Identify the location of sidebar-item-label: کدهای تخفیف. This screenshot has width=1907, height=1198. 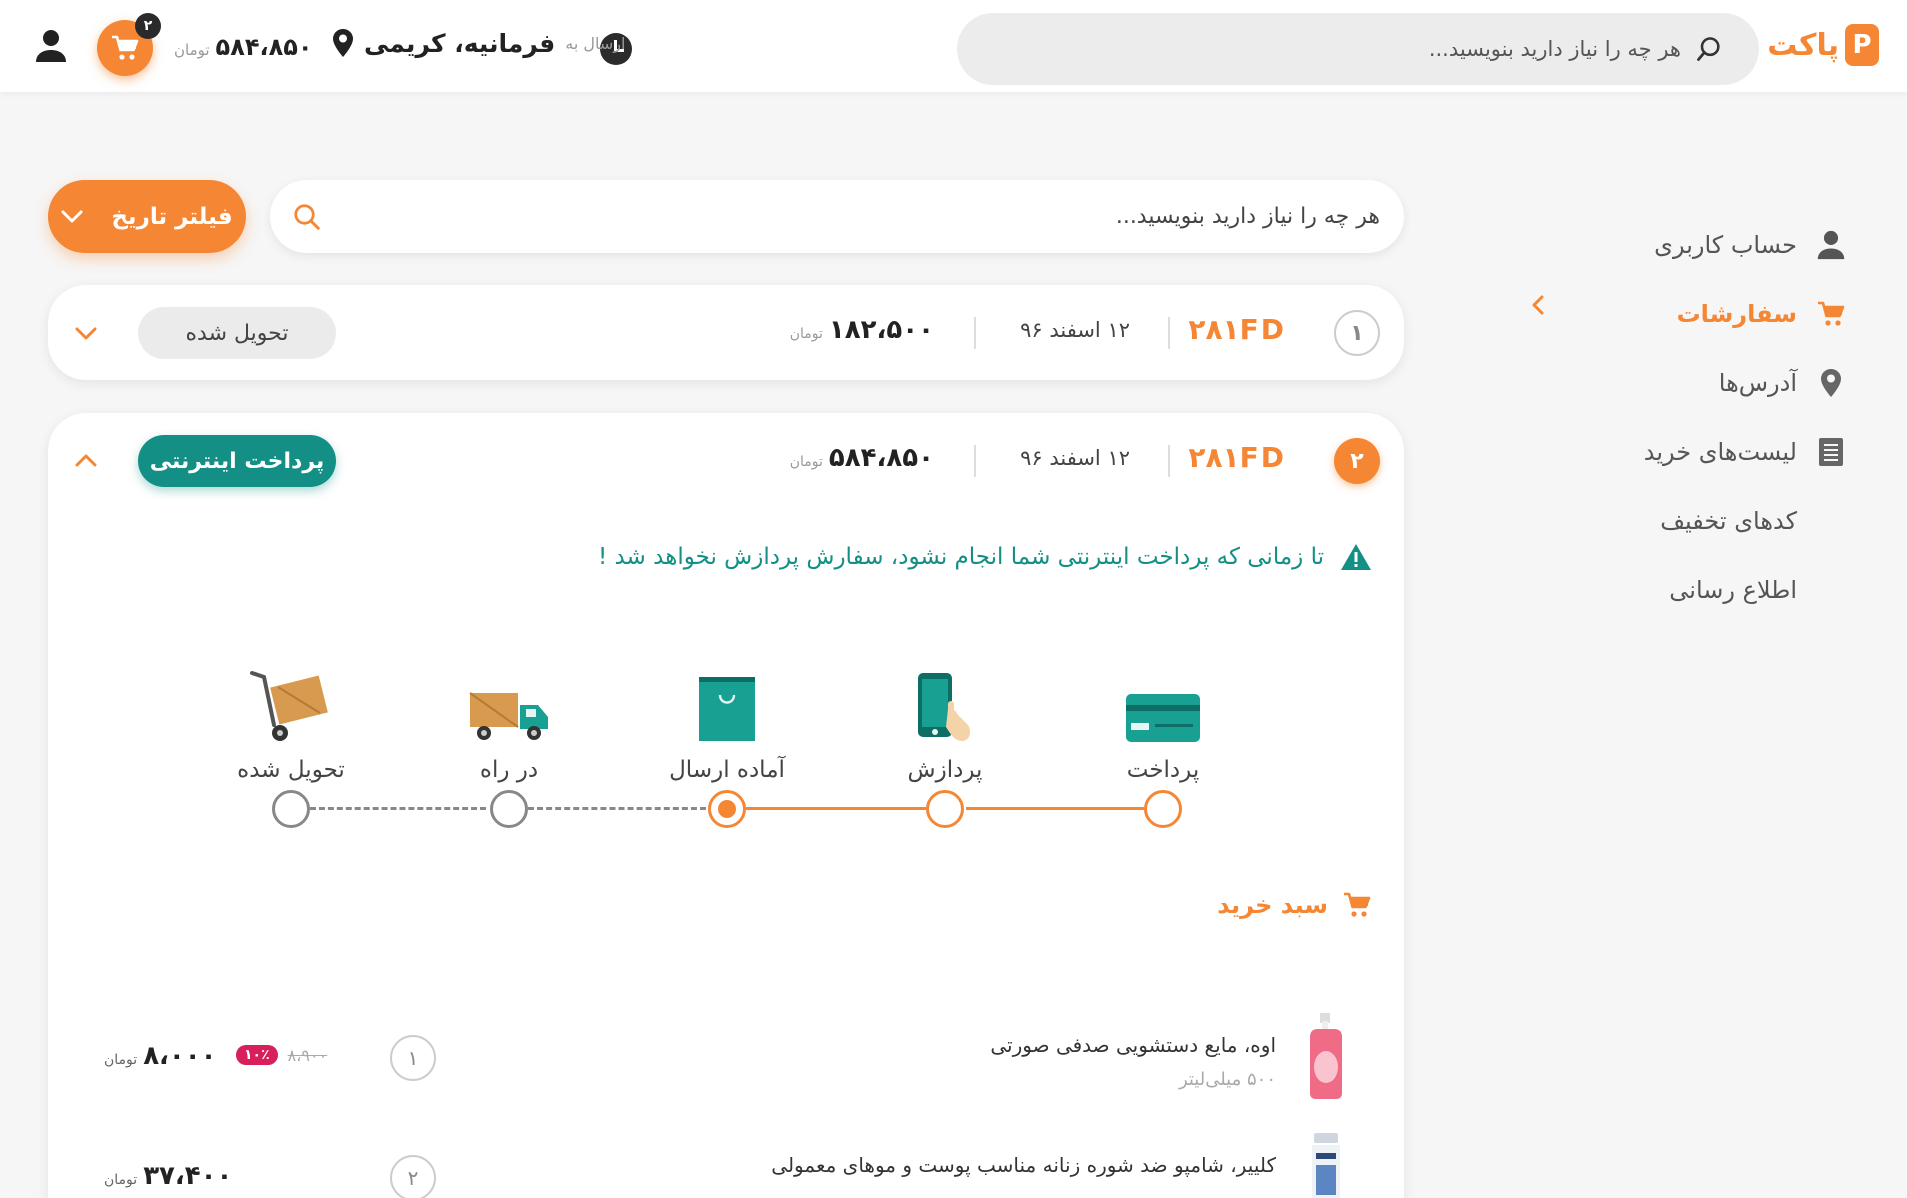
(1728, 520).